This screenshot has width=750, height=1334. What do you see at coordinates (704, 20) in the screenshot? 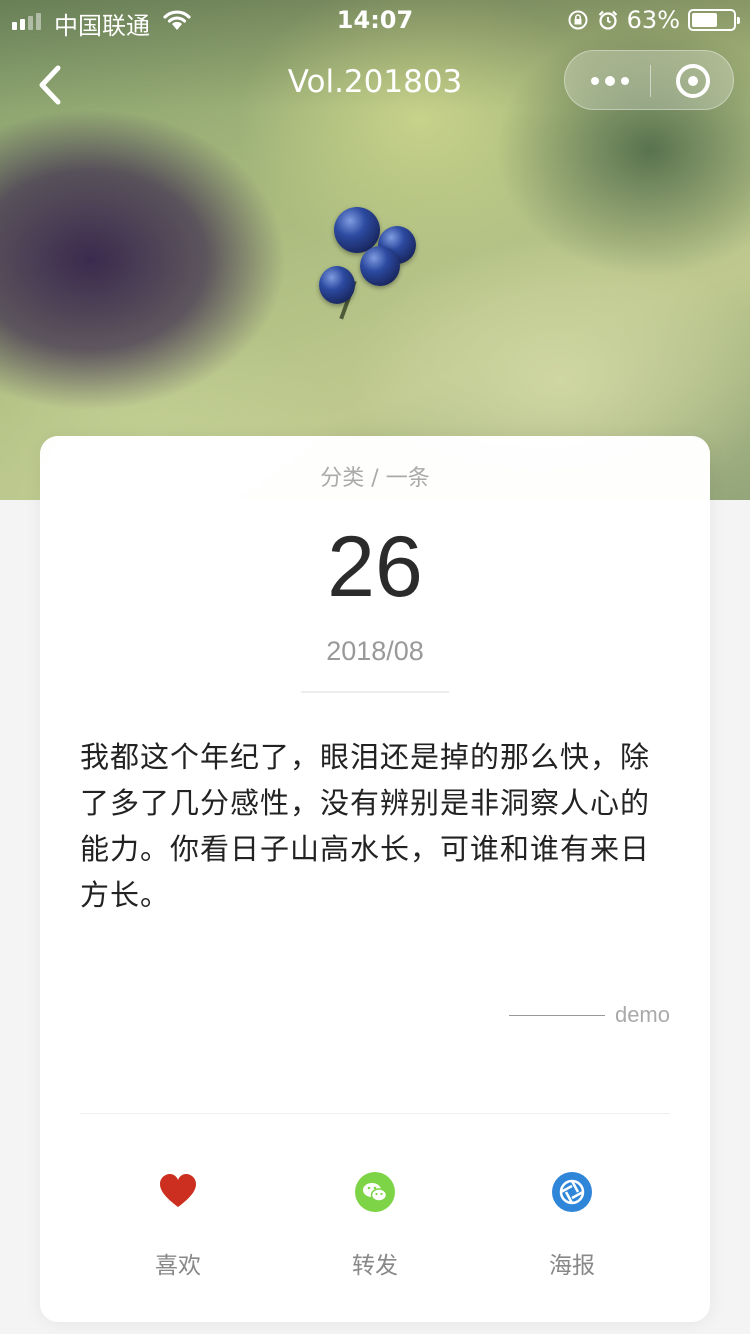
I see `battery-fill` at bounding box center [704, 20].